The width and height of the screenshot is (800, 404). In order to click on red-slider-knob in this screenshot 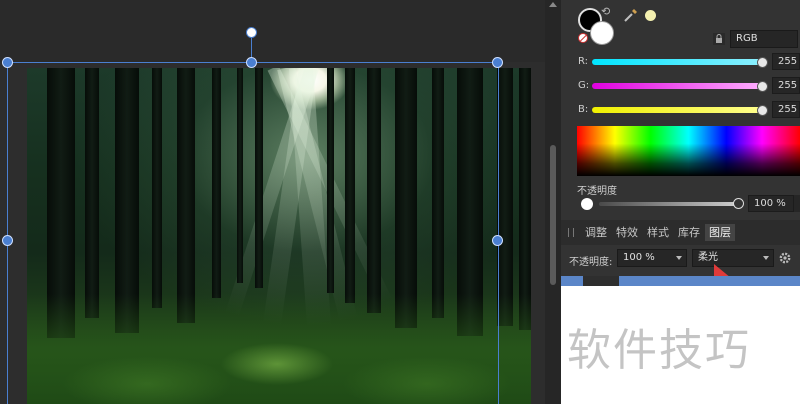, I will do `click(762, 62)`.